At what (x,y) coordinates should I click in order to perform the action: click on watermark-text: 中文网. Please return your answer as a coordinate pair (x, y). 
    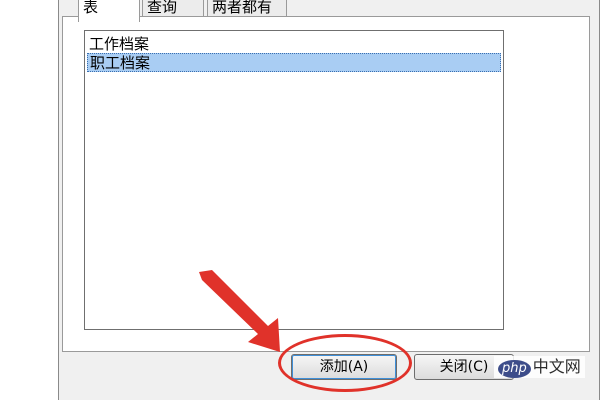
    Looking at the image, I should click on (556, 366).